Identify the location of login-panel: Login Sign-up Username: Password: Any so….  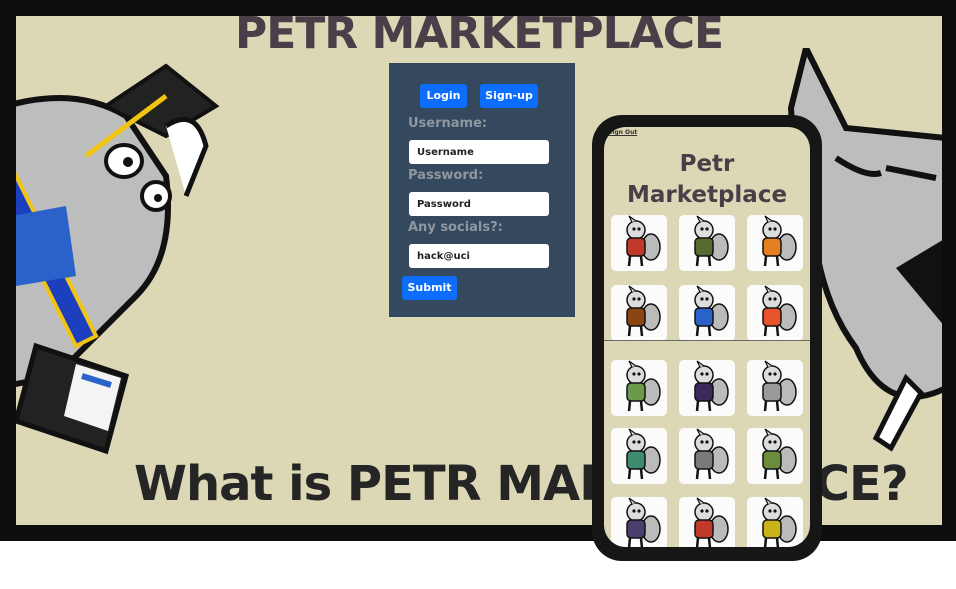
(482, 190).